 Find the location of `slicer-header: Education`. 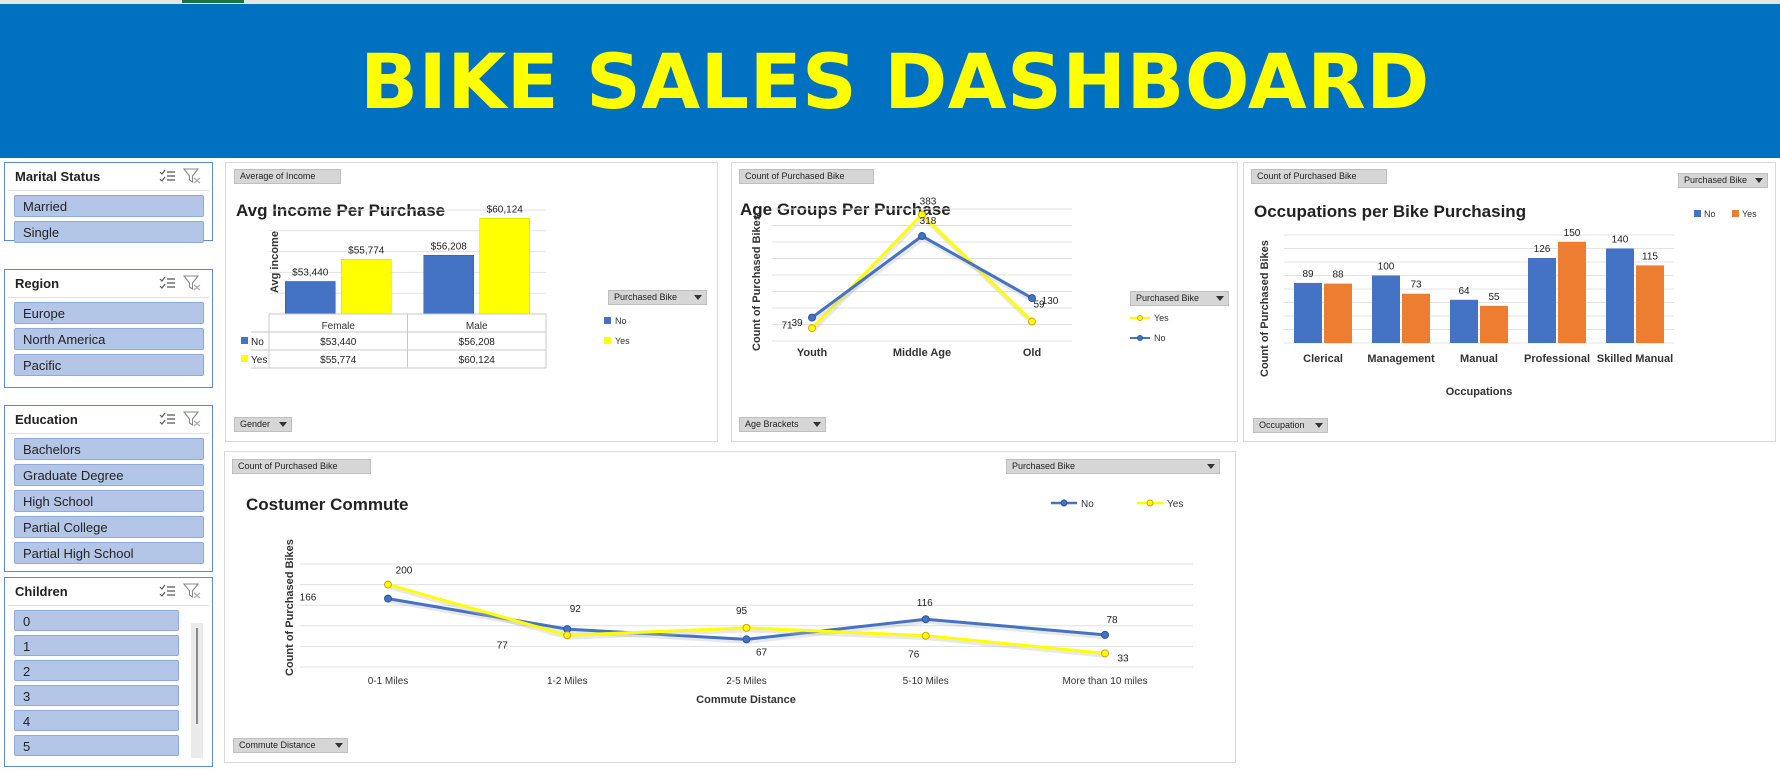

slicer-header: Education is located at coordinates (108, 420).